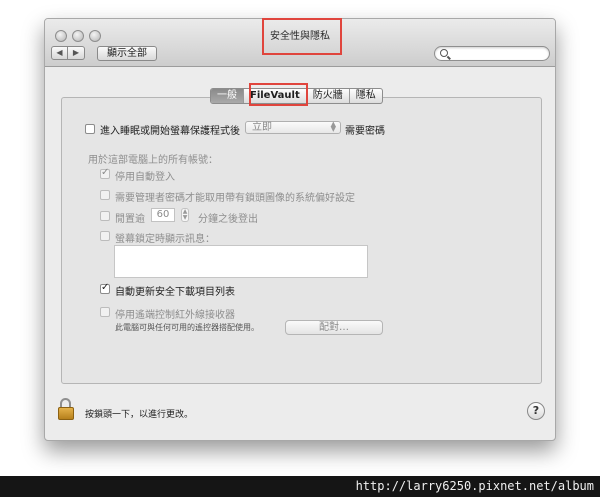 The height and width of the screenshot is (497, 600). What do you see at coordinates (536, 411) in the screenshot?
I see `help-button: ?` at bounding box center [536, 411].